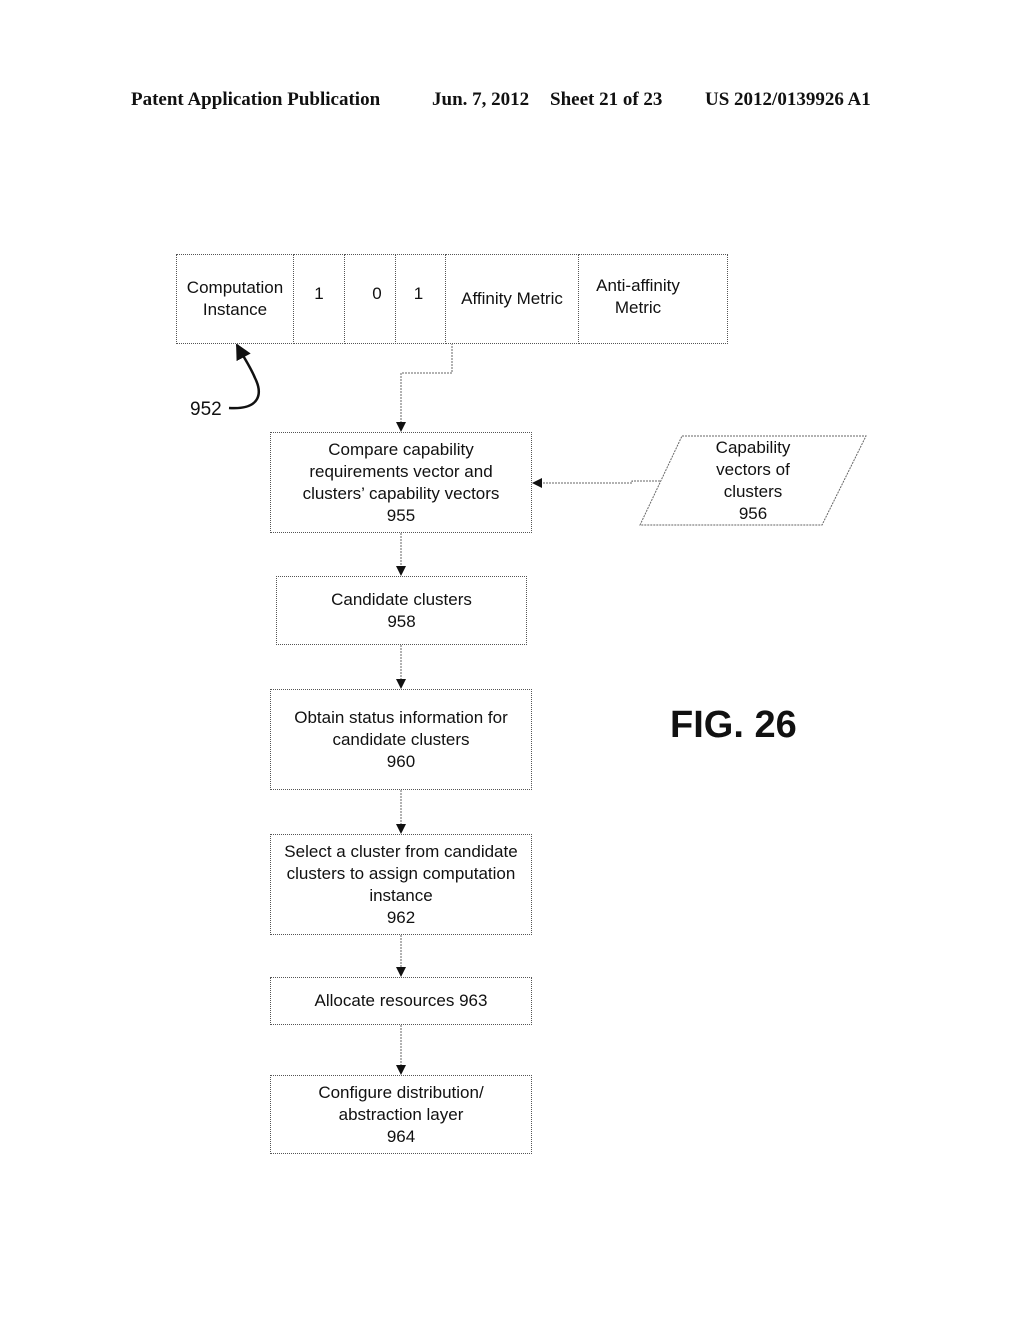 The image size is (1024, 1320). What do you see at coordinates (596, 483) in the screenshot?
I see `connector-input-to-compare` at bounding box center [596, 483].